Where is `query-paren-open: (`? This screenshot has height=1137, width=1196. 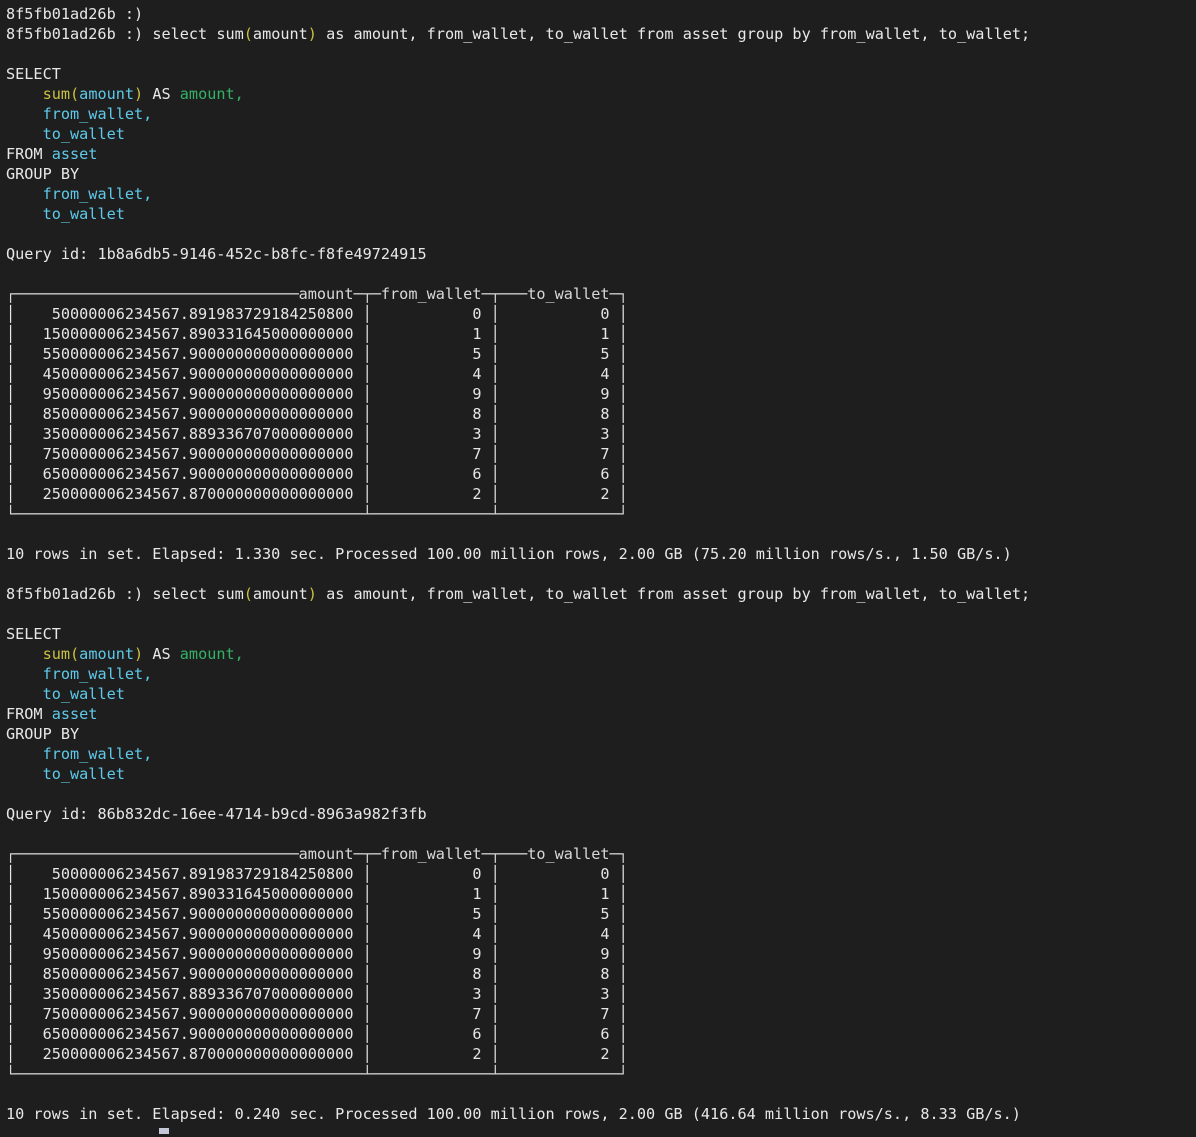 query-paren-open: ( is located at coordinates (248, 594).